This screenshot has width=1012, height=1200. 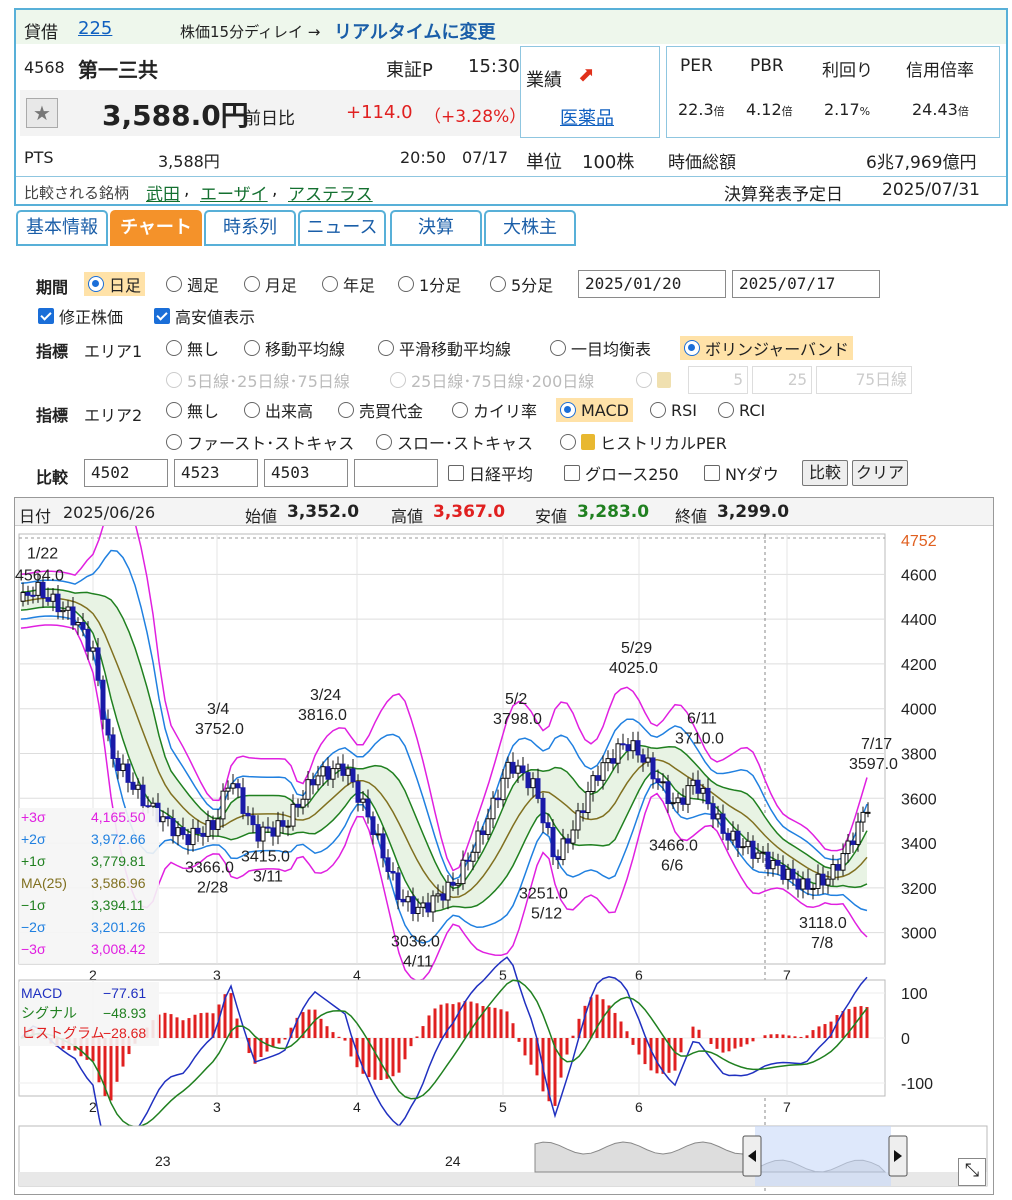 I want to click on compare-growth250: グロース250, so click(x=621, y=473).